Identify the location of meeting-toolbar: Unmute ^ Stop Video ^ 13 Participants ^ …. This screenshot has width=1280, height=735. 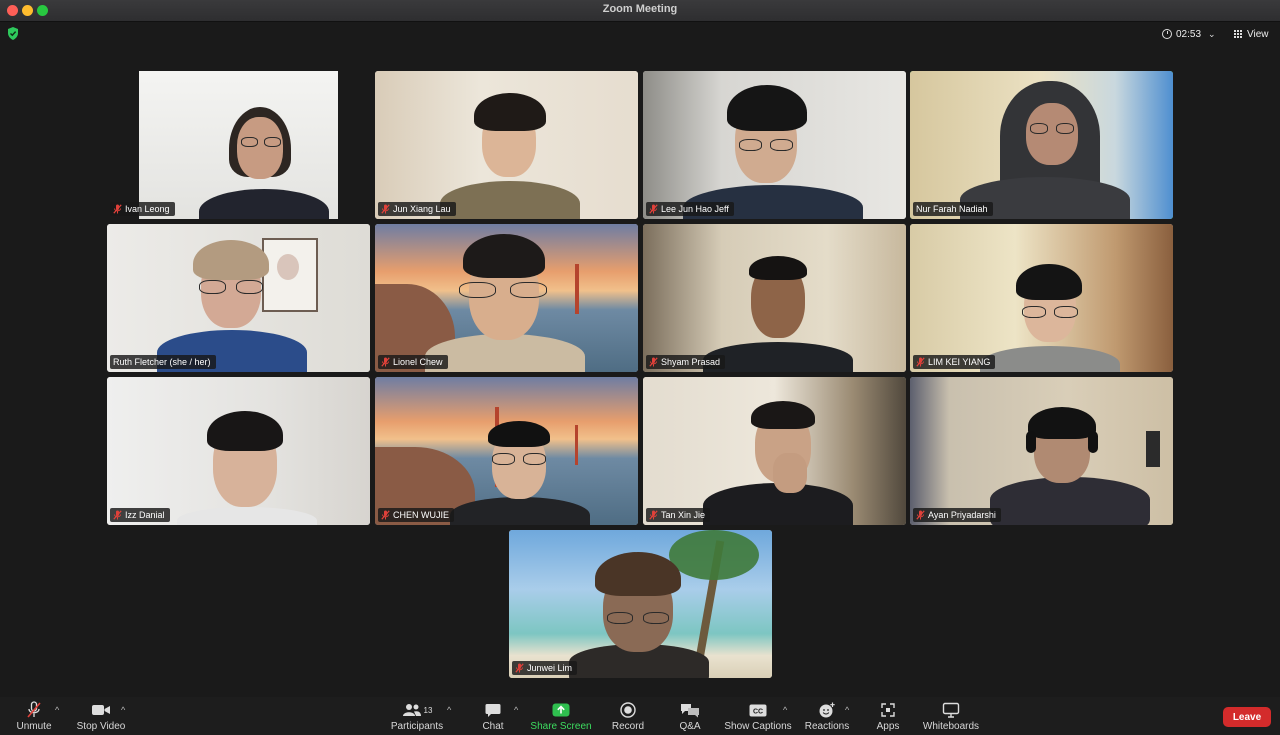
(640, 716).